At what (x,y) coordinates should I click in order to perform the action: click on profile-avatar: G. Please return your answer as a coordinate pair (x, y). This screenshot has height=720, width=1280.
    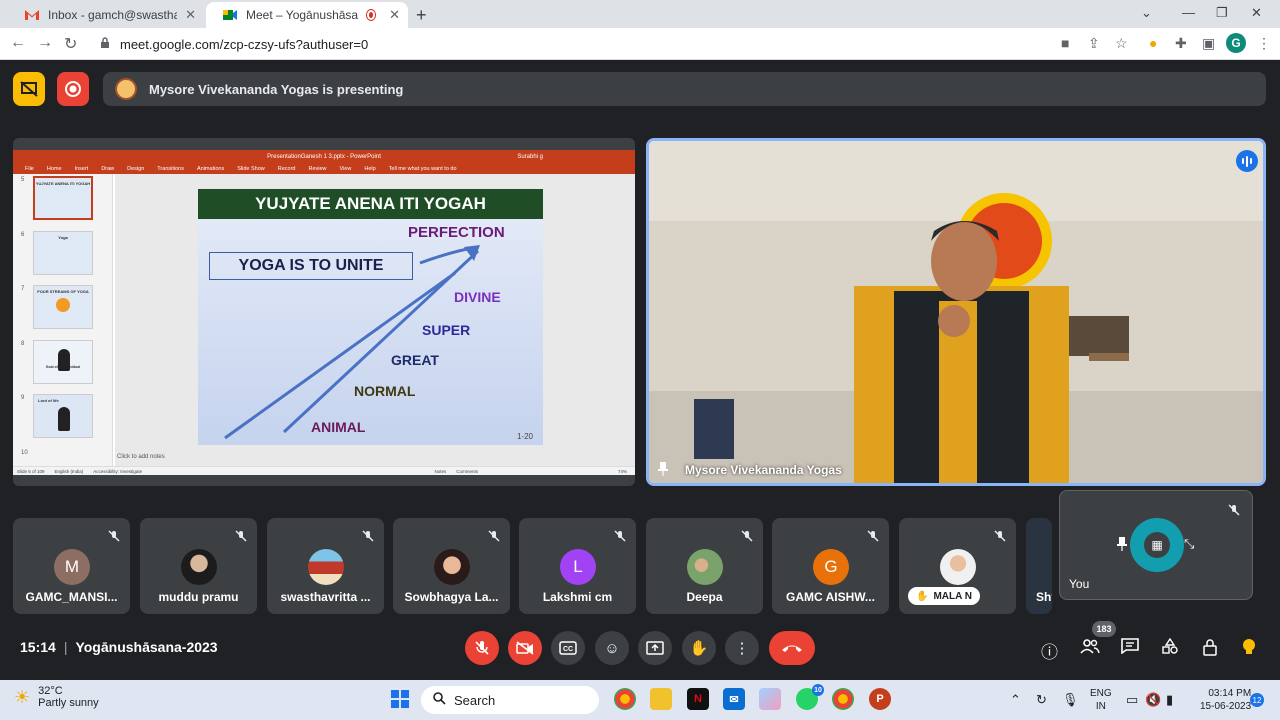
    Looking at the image, I should click on (1236, 43).